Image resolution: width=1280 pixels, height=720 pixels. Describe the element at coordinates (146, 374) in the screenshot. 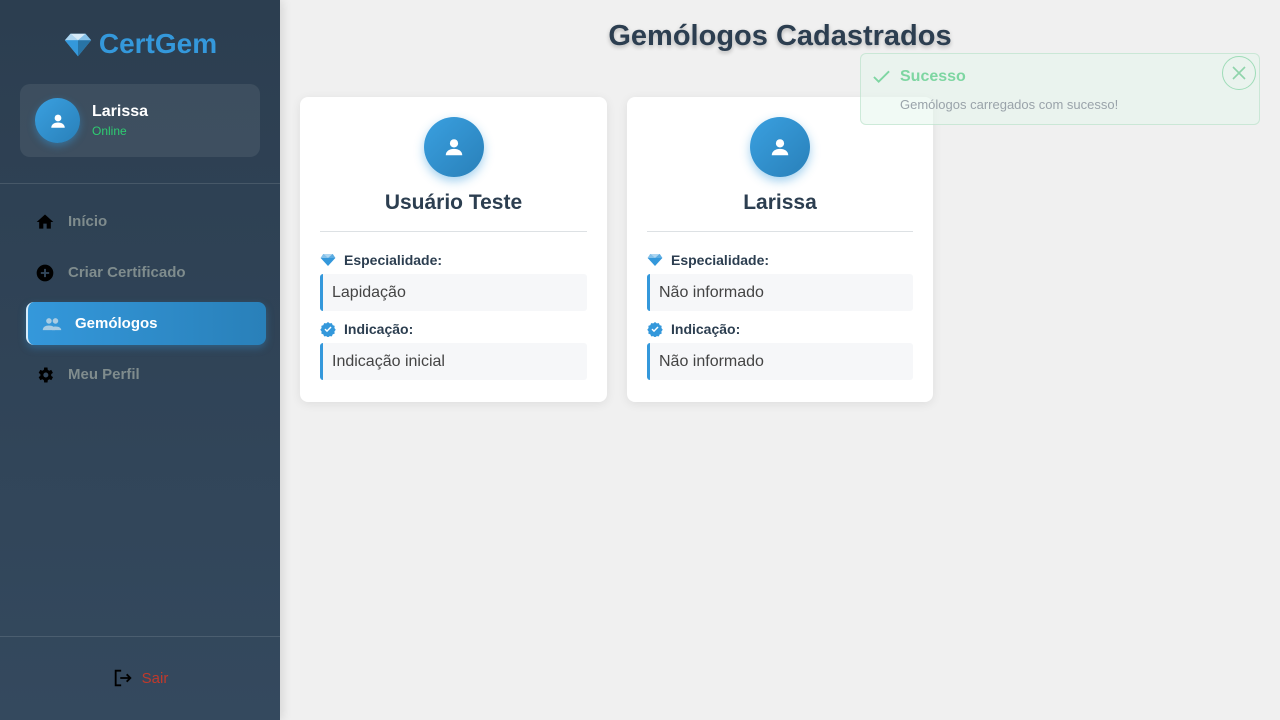

I see `sidebar-item-meu-perfil: Meu Perfil` at that location.